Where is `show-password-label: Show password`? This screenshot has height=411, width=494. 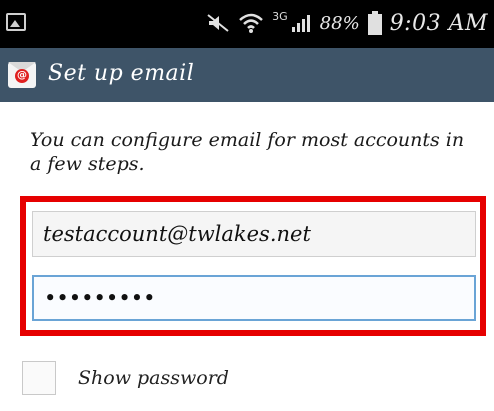 show-password-label: Show password is located at coordinates (153, 378).